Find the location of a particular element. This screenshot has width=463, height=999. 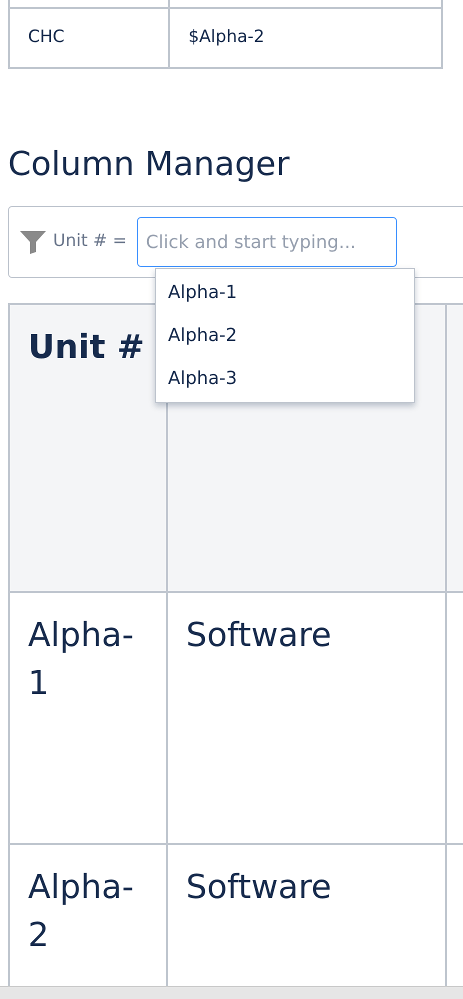

column-header: Unit # is located at coordinates (88, 448).